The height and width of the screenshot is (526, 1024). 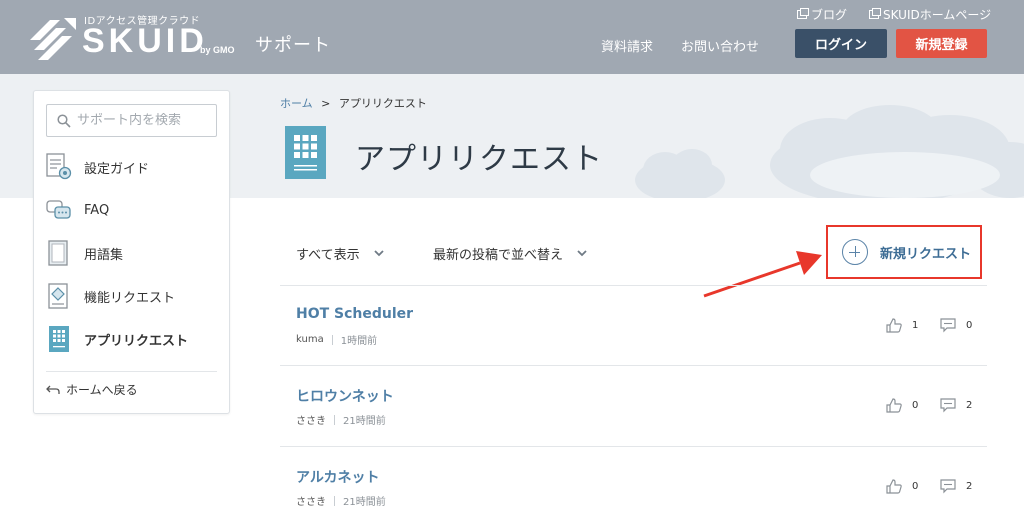 I want to click on skuid-logo: IDアクセス管理クラウド SKUID by GMO, so click(x=135, y=38).